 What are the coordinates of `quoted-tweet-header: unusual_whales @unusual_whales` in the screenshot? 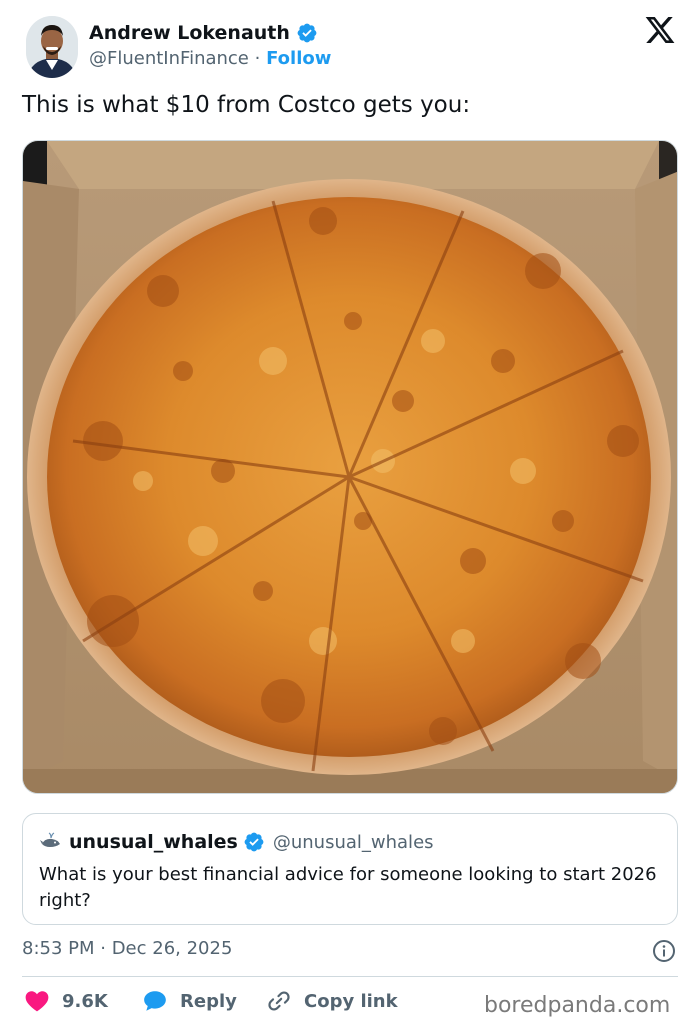 It's located at (236, 842).